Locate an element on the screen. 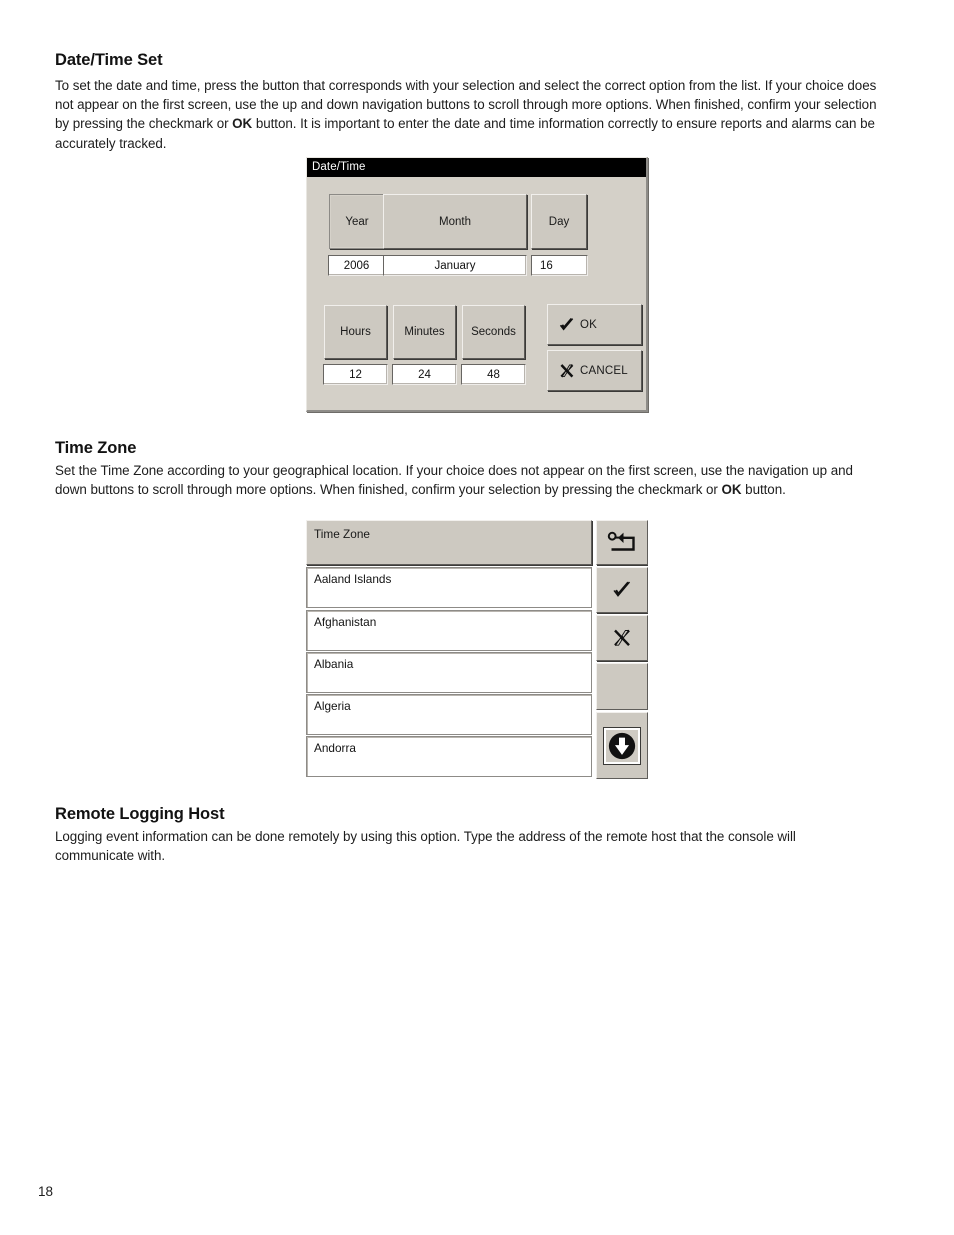 This screenshot has height=1235, width=954. cancel-button-label: CANCEL is located at coordinates (604, 370).